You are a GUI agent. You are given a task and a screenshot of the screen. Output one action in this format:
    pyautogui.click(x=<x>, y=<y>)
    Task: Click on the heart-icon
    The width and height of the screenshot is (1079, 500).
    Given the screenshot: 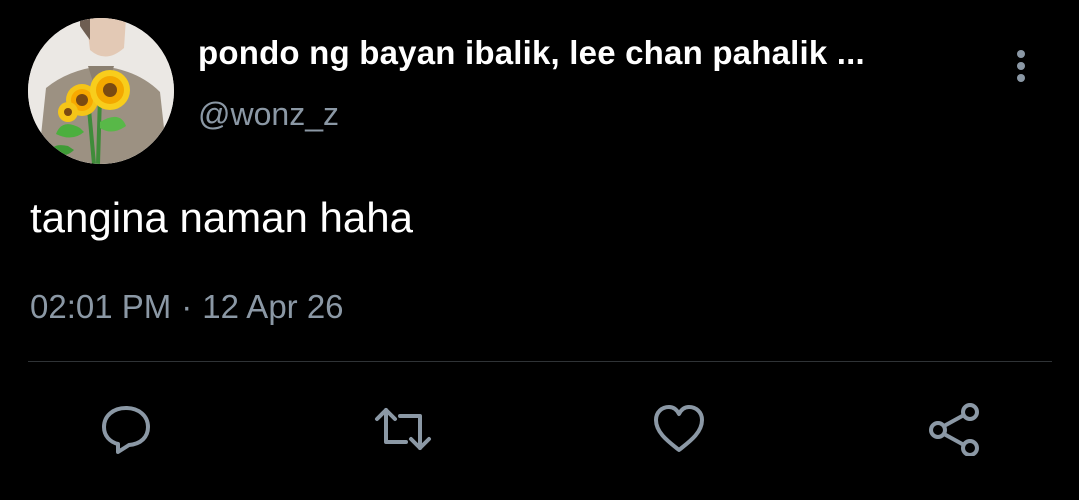 What is the action you would take?
    pyautogui.click(x=679, y=428)
    